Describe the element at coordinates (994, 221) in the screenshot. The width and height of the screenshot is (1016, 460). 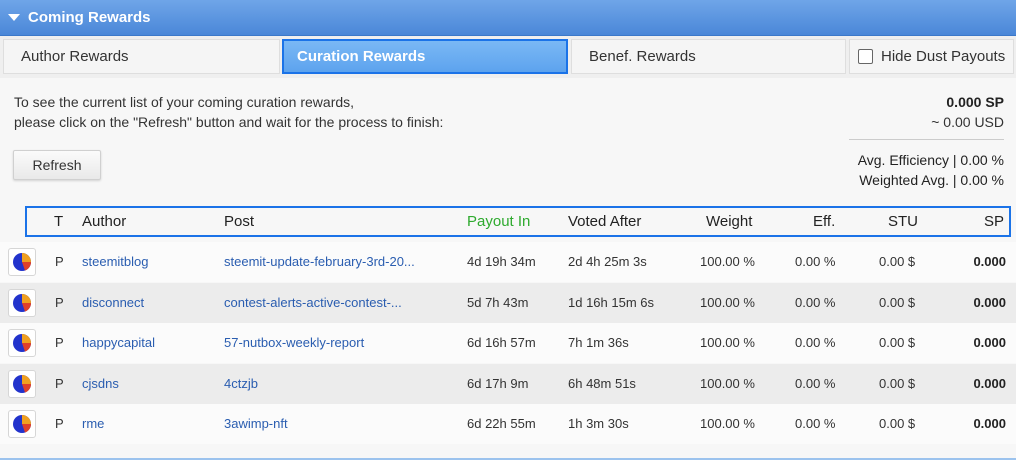
I see `col-sp: SP` at that location.